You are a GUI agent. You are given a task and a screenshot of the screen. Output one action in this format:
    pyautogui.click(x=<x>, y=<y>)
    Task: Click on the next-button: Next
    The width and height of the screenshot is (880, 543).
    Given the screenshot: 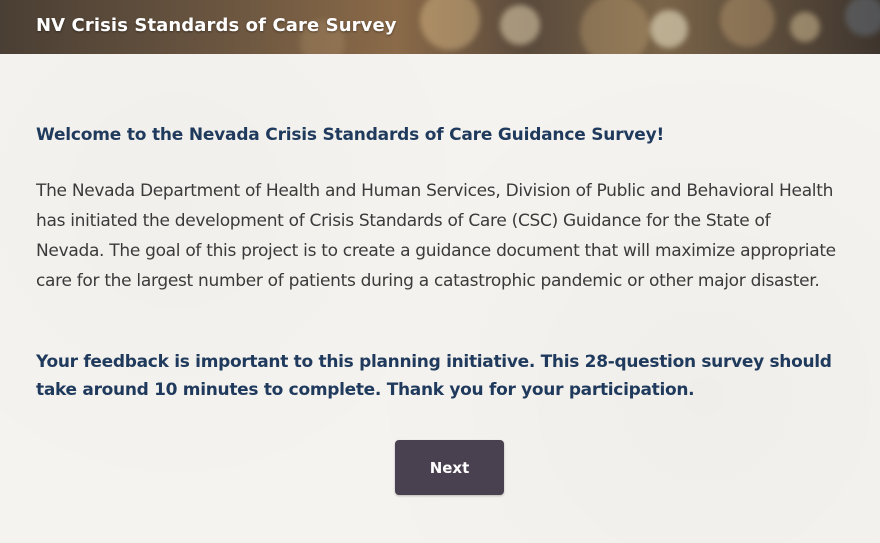 What is the action you would take?
    pyautogui.click(x=449, y=467)
    